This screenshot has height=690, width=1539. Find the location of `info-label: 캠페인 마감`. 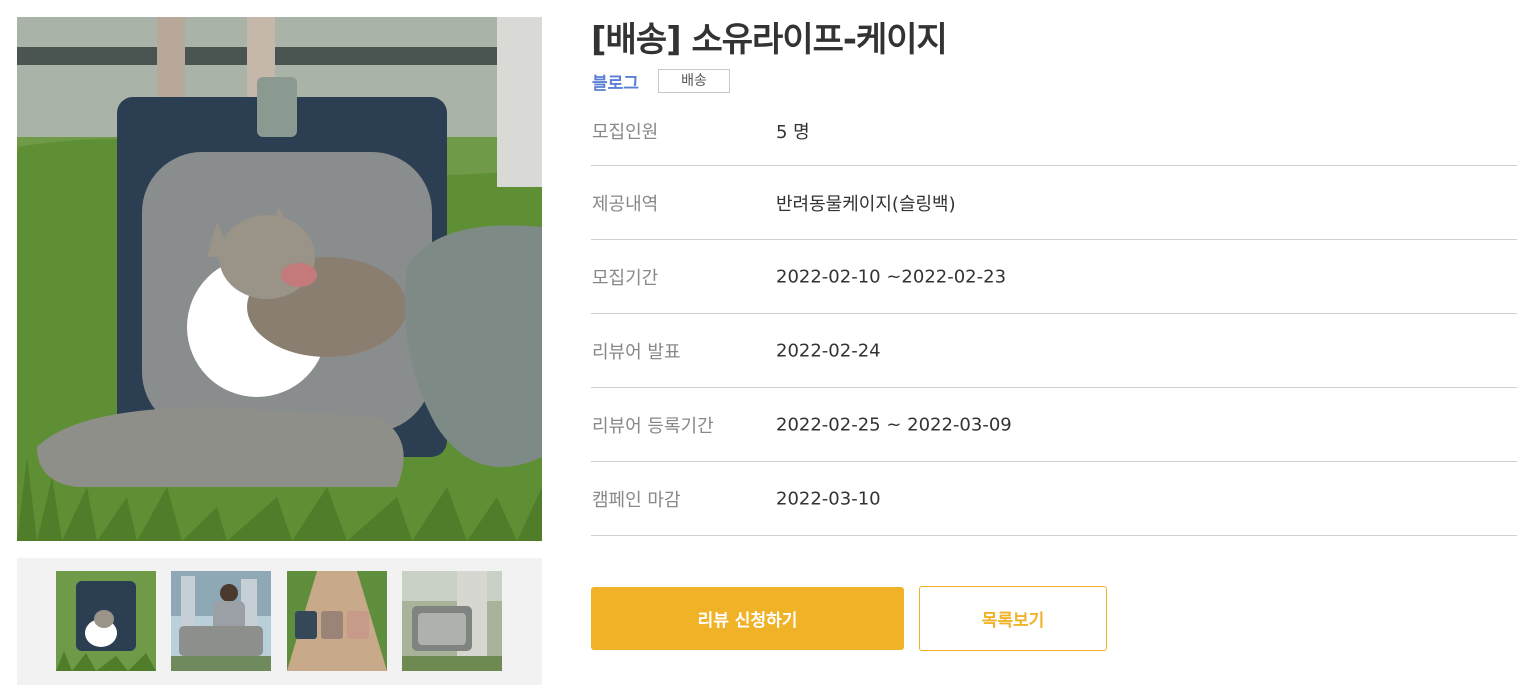

info-label: 캠페인 마감 is located at coordinates (636, 500).